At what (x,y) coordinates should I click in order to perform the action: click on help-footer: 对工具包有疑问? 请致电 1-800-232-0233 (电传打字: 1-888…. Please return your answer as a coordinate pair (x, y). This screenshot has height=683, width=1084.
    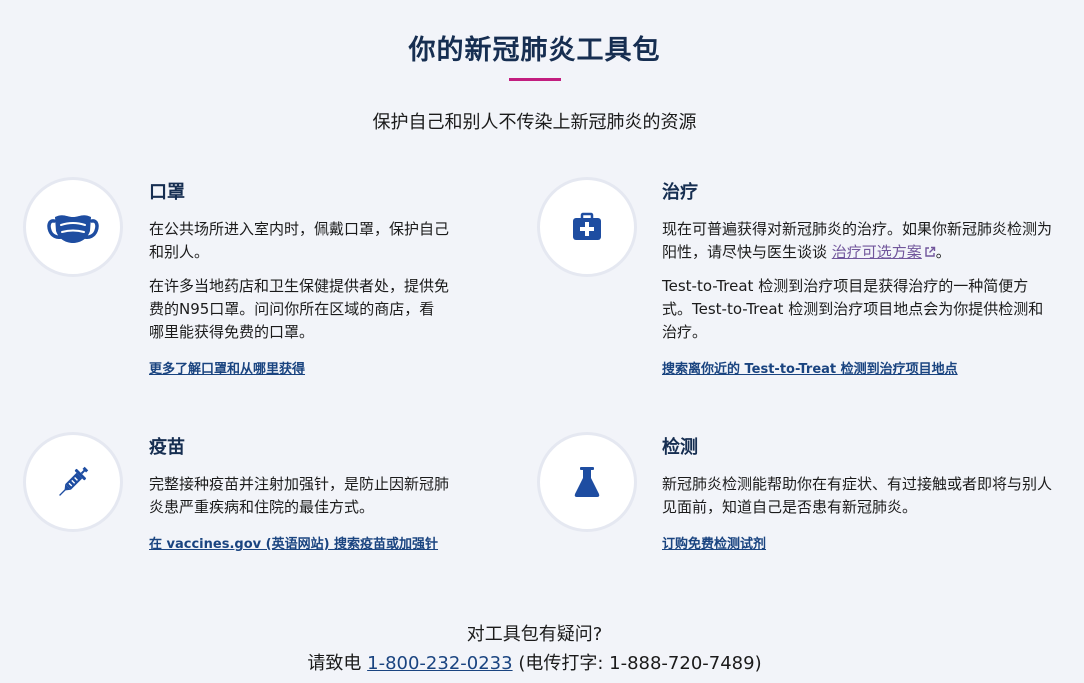
    Looking at the image, I should click on (534, 649).